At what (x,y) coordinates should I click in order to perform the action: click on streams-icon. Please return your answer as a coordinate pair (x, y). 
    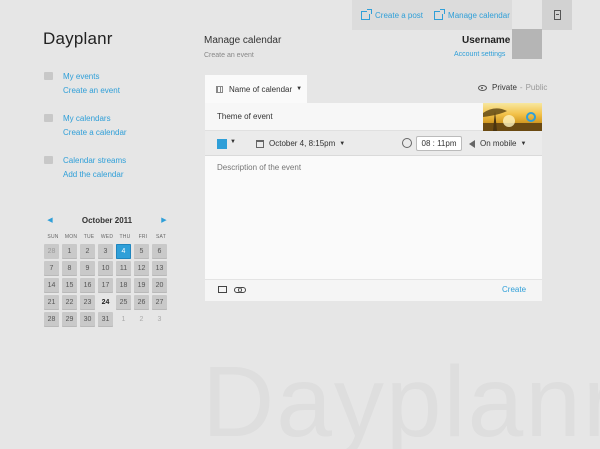
    Looking at the image, I should click on (48, 160).